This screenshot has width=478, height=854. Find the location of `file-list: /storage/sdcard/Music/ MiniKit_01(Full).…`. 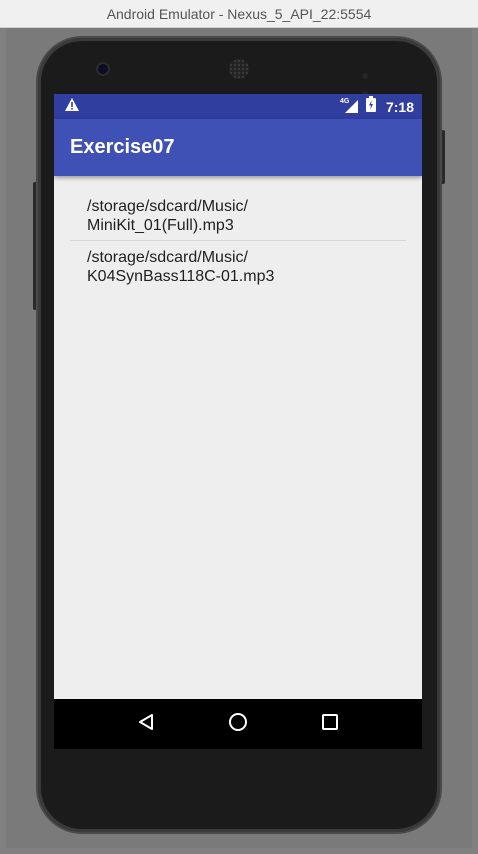

file-list: /storage/sdcard/Music/ MiniKit_01(Full).… is located at coordinates (238, 233).